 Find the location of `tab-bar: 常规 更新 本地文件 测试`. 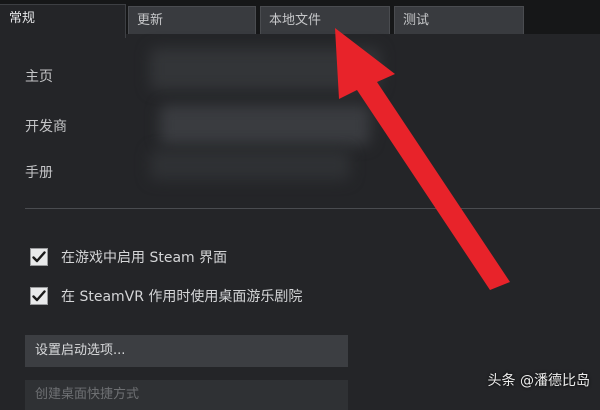

tab-bar: 常规 更新 本地文件 测试 is located at coordinates (300, 19).